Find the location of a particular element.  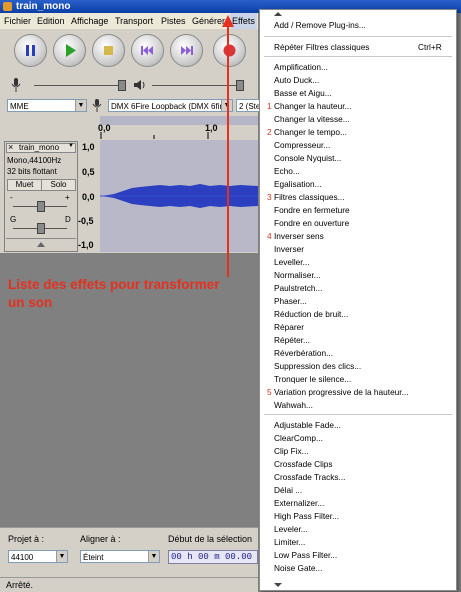

track-name-menu: × train_mono ▼ is located at coordinates (41, 147).